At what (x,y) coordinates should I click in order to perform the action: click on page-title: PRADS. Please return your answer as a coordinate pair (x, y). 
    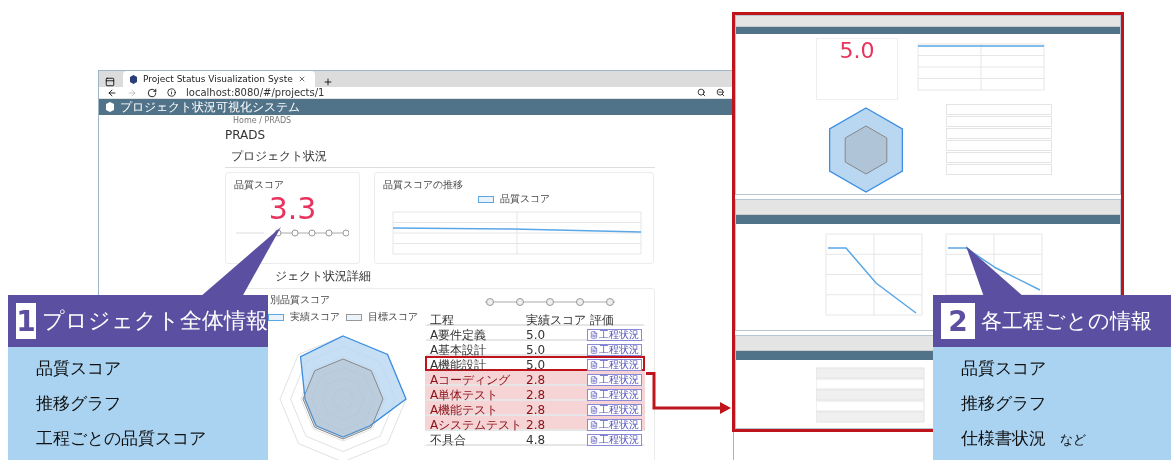
    Looking at the image, I should click on (246, 135).